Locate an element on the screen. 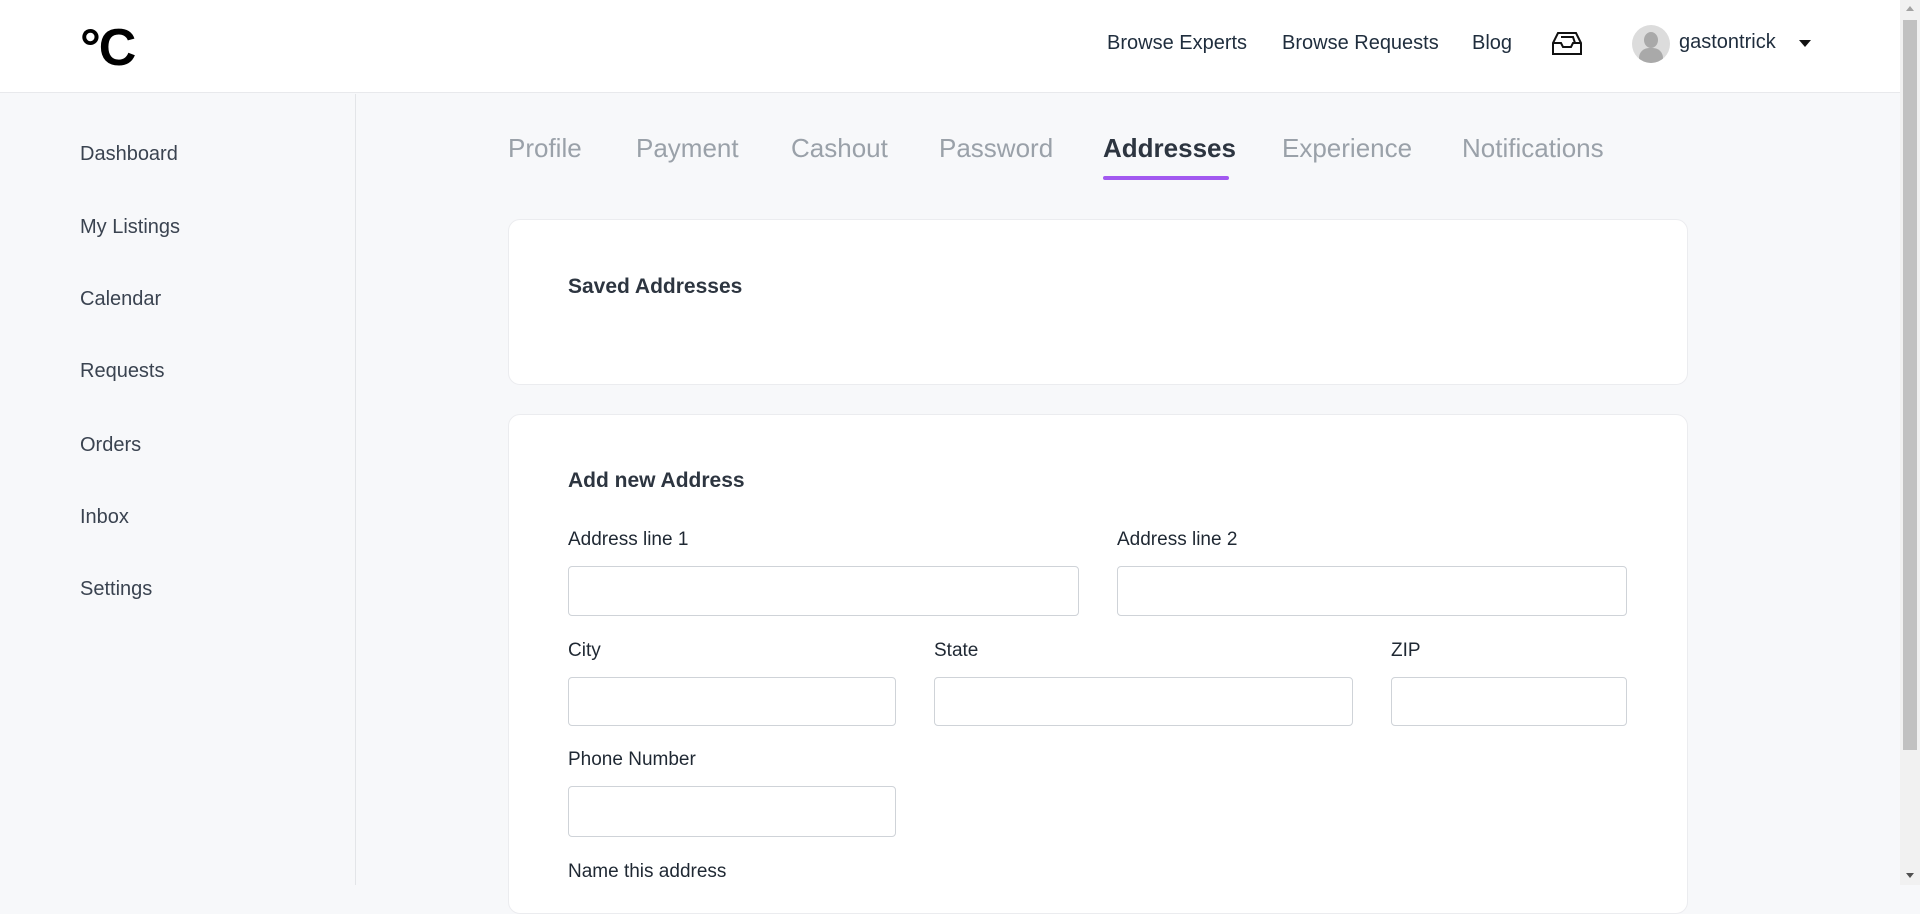  tab-password: Password is located at coordinates (996, 148).